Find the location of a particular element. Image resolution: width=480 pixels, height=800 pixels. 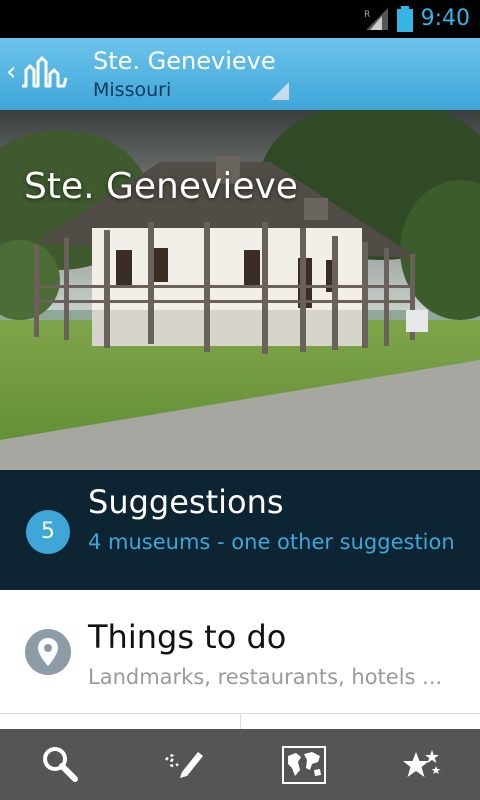

divider is located at coordinates (240, 721).